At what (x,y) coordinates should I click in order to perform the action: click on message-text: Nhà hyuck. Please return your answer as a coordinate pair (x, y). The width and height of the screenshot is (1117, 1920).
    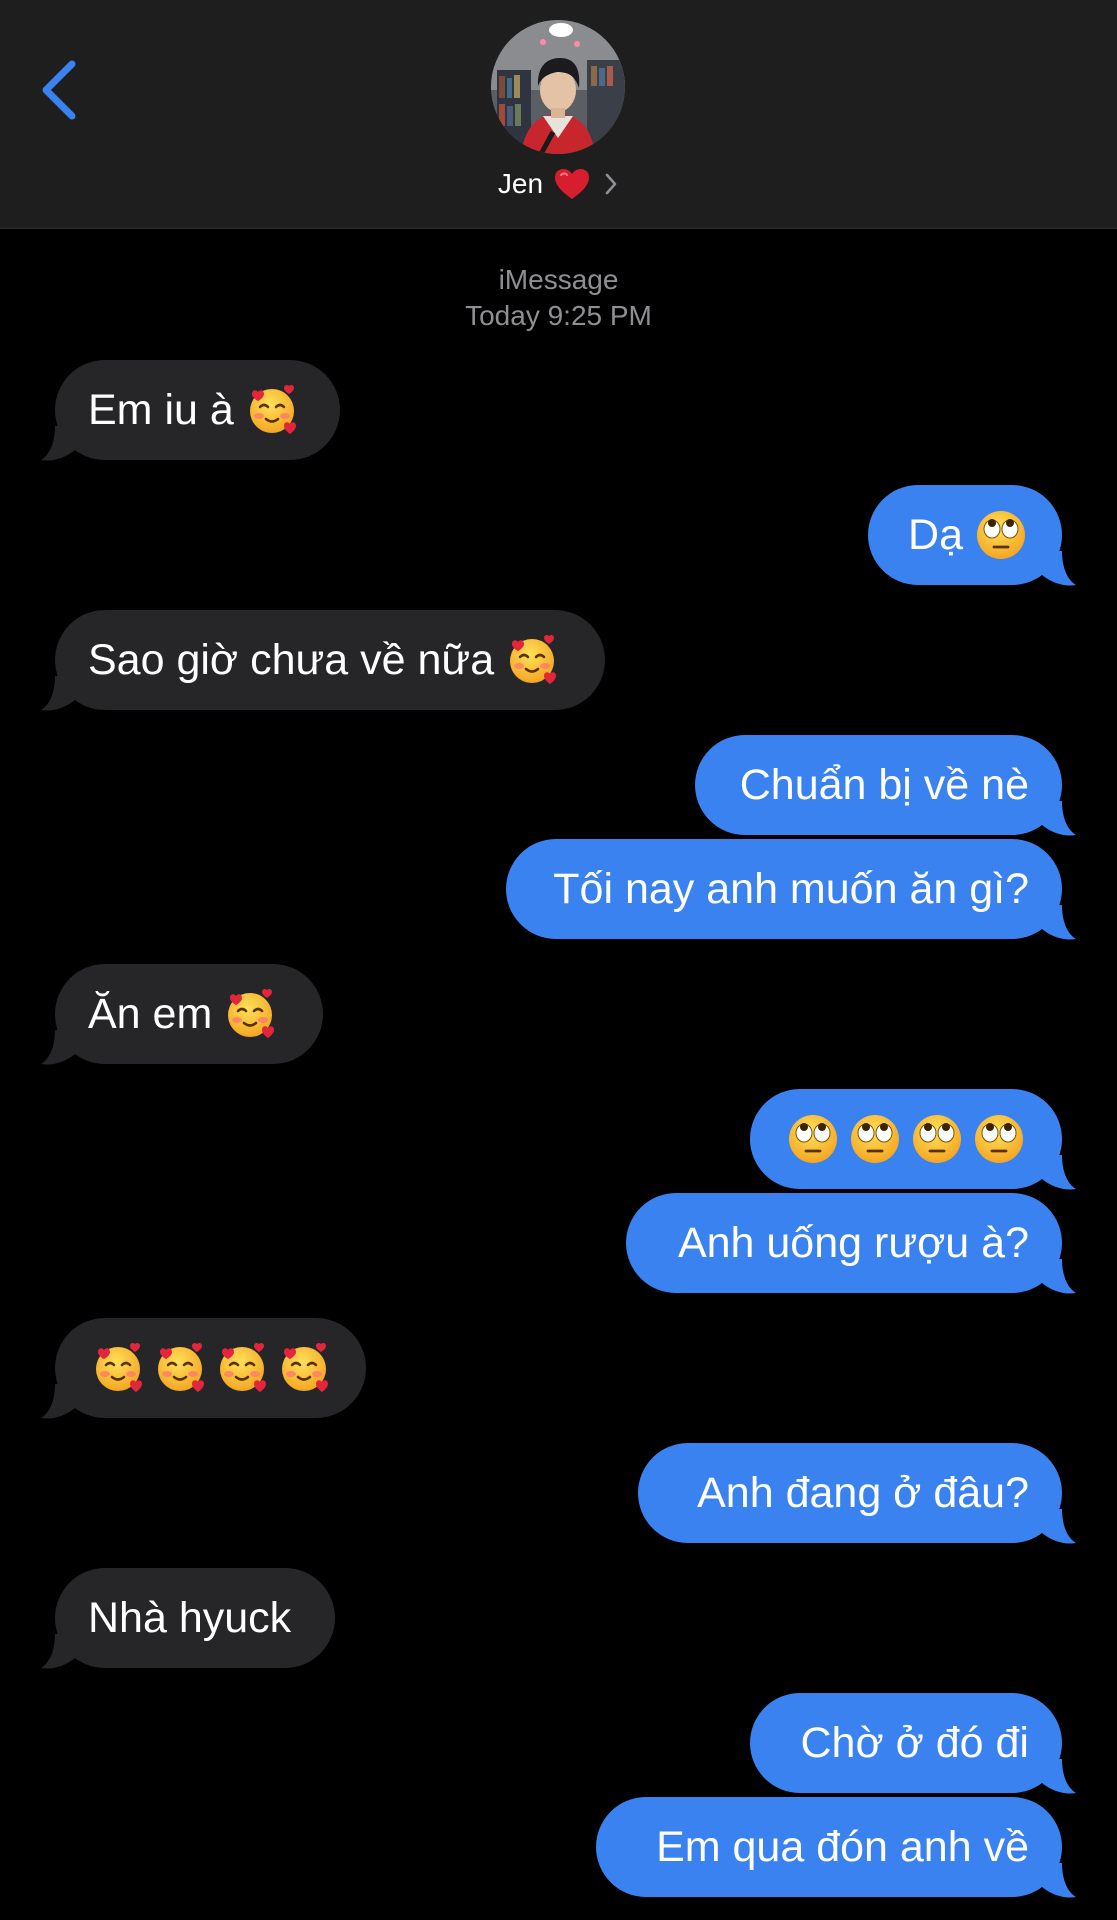
    Looking at the image, I should click on (190, 1617).